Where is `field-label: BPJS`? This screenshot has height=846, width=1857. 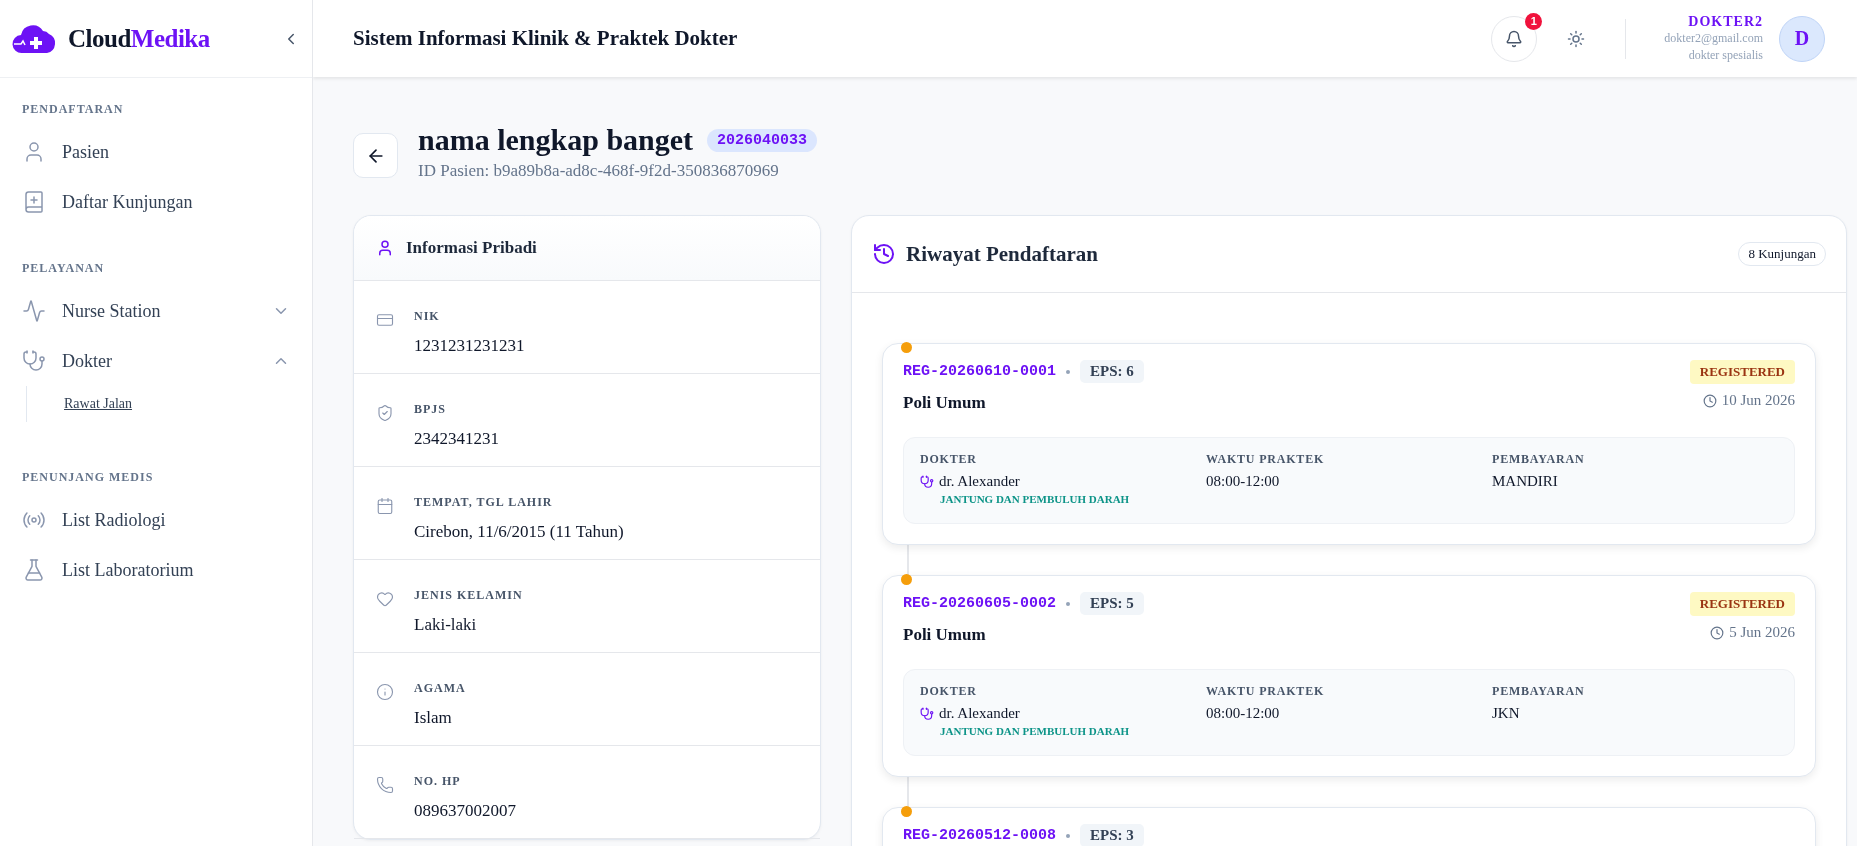
field-label: BPJS is located at coordinates (430, 409).